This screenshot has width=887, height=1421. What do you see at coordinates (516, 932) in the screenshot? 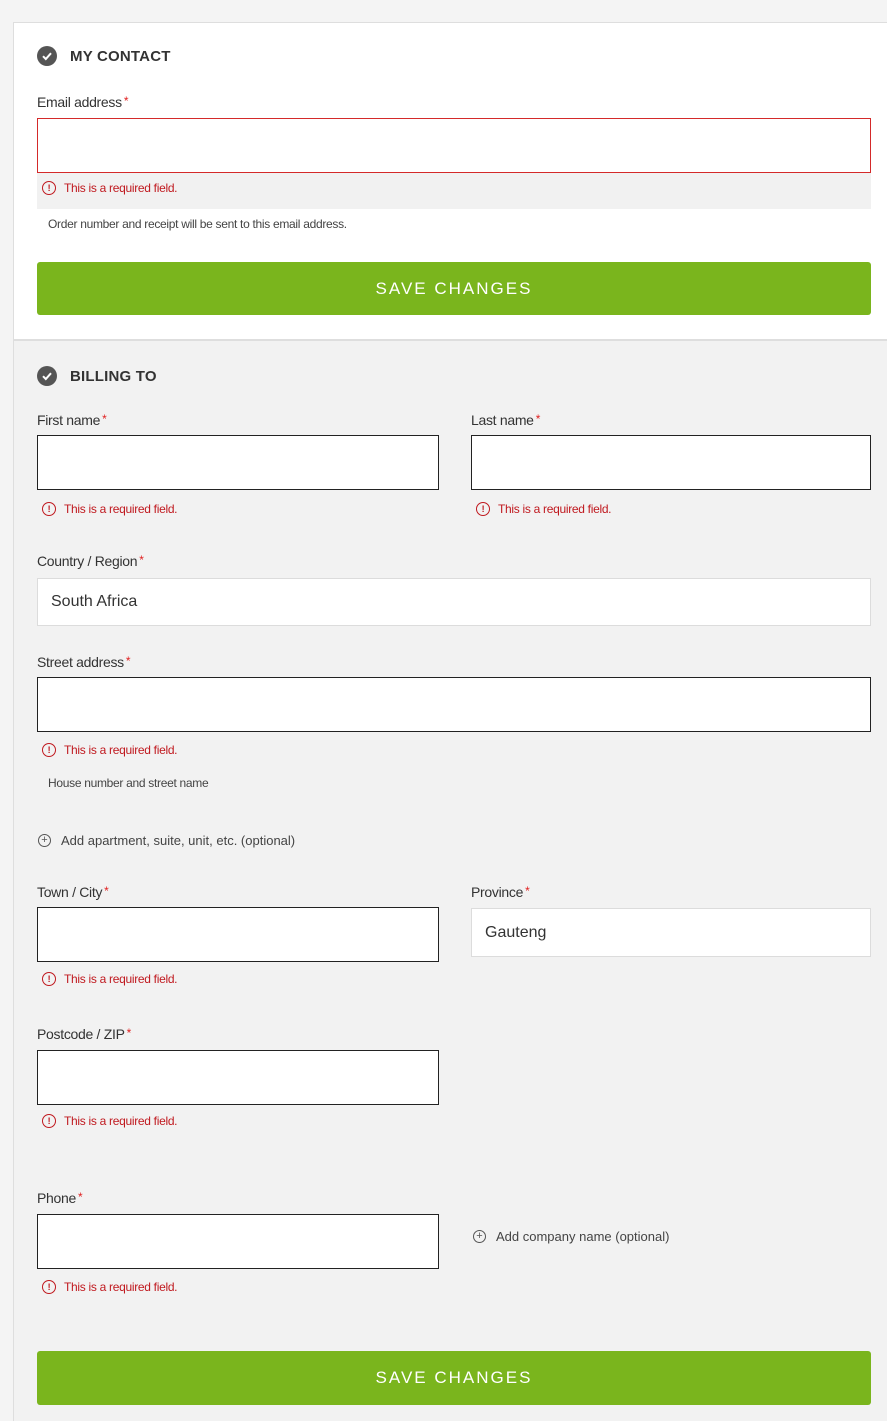
I see `province-value: Gauteng` at bounding box center [516, 932].